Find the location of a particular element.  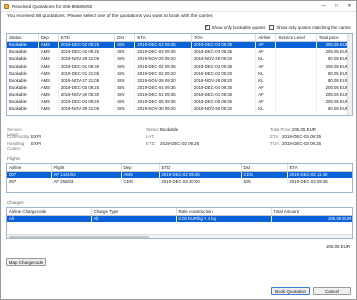

detail-status: Status: Bookable is located at coordinates (162, 129).